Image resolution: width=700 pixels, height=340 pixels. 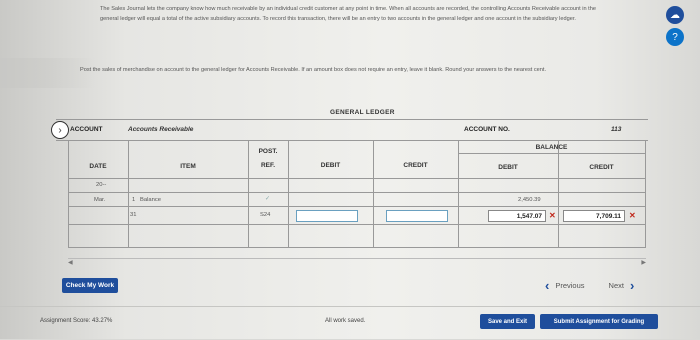 I want to click on row2-balance-credit-input: 7,709.11, so click(x=594, y=216).